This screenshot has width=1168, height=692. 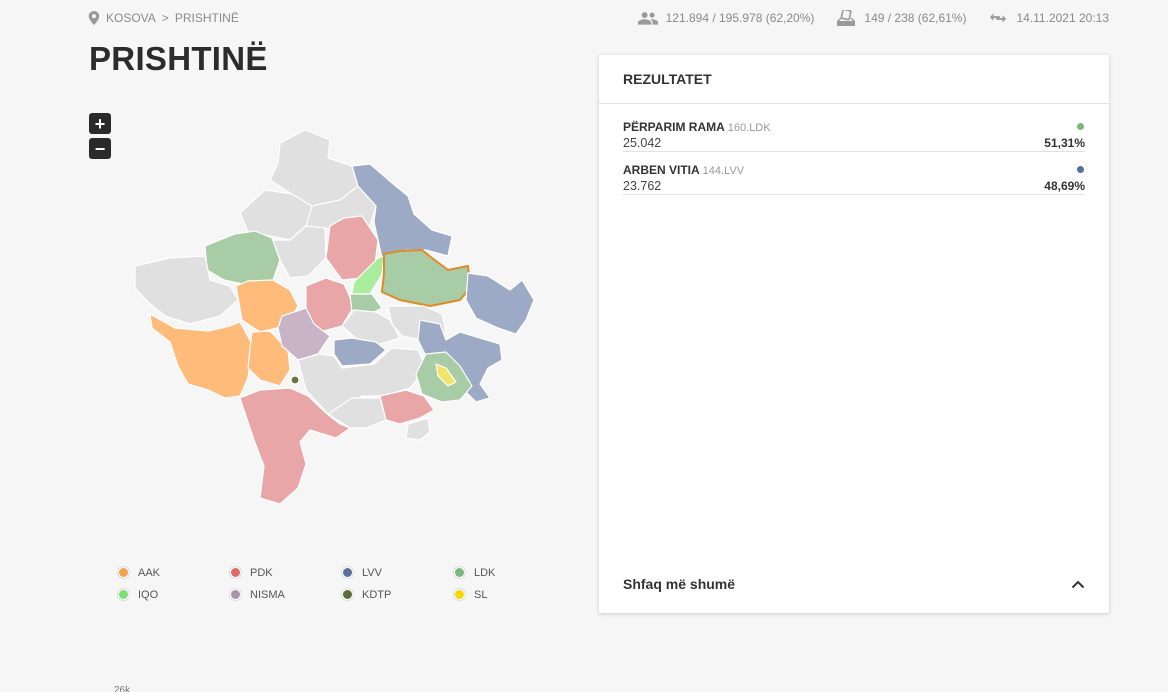 What do you see at coordinates (510, 594) in the screenshot?
I see `legend-item-sl: SL` at bounding box center [510, 594].